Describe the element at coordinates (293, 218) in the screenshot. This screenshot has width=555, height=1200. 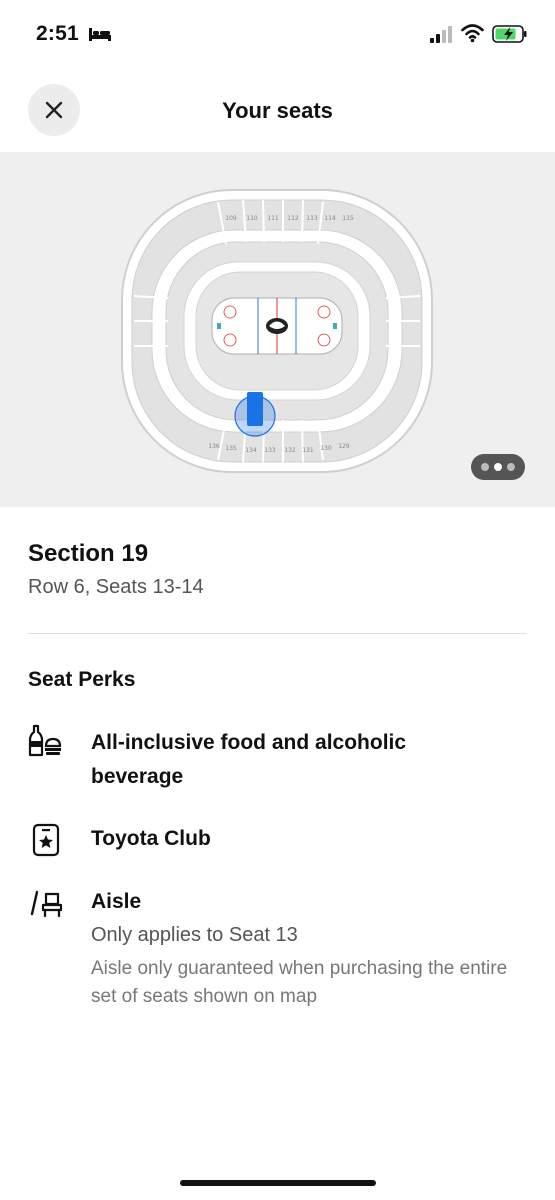
I see `section-label: 112` at that location.